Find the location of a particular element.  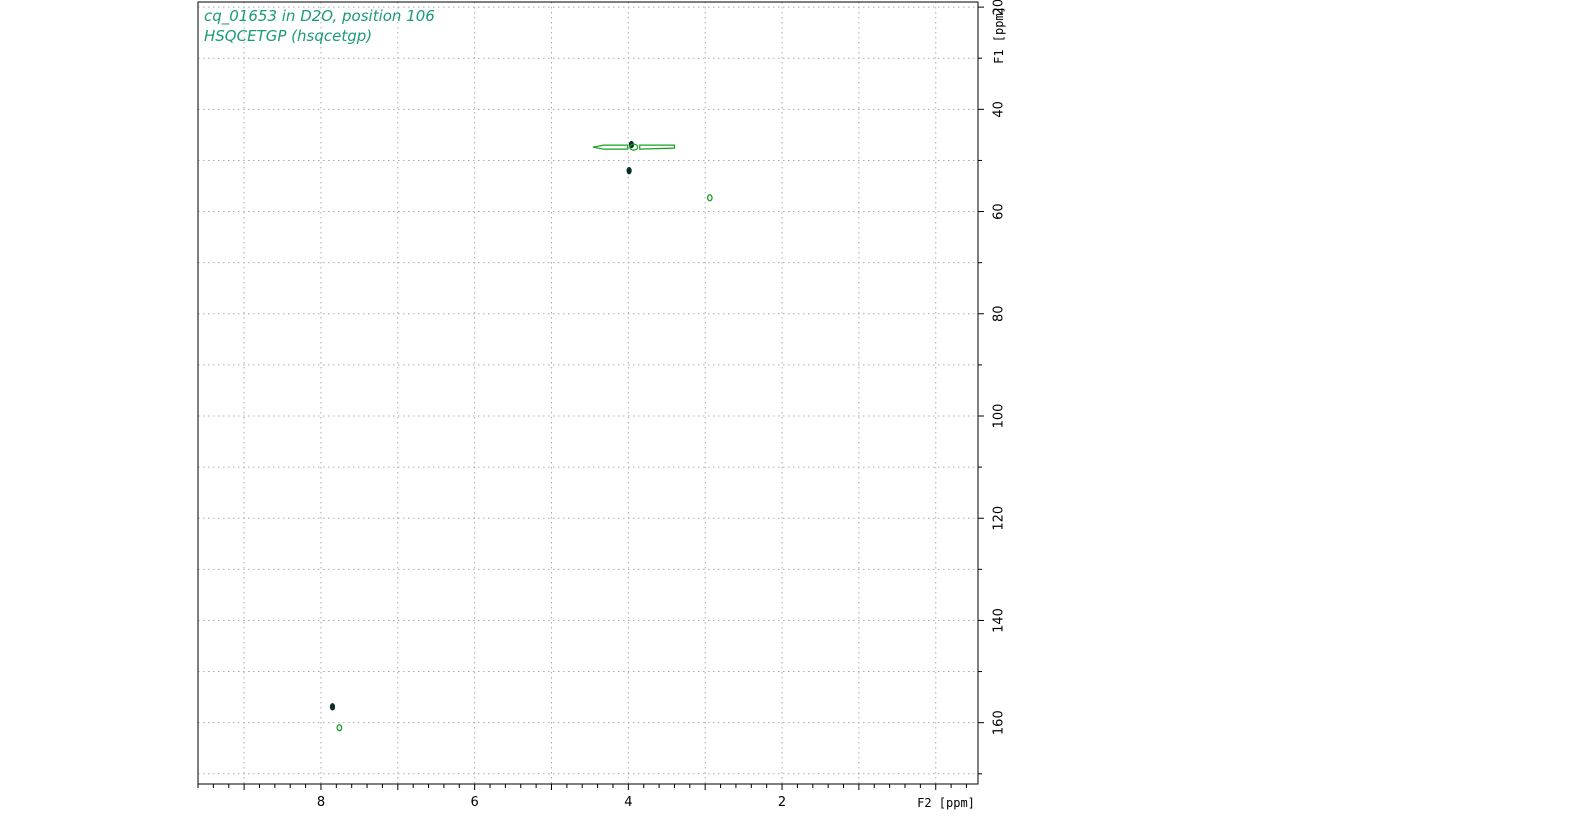

x-axis-label: F2 [ppm] is located at coordinates (946, 803).